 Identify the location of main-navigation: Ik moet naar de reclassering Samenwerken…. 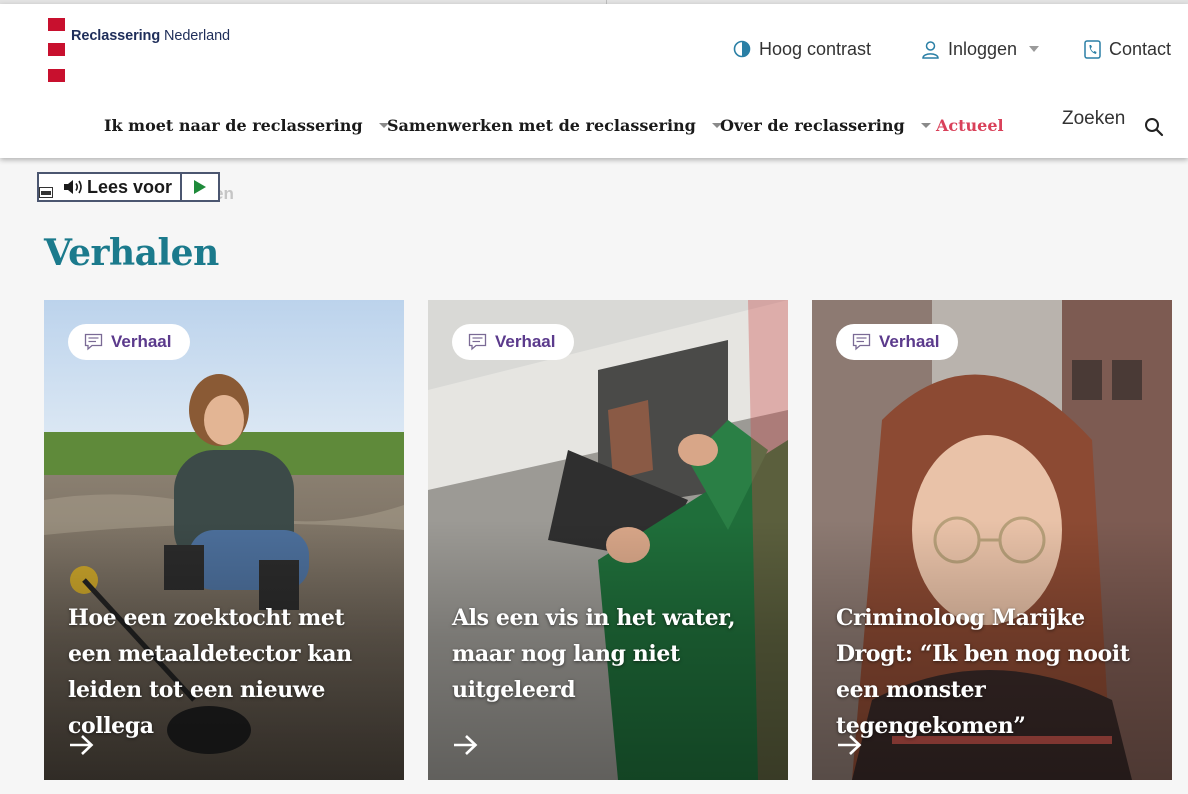
(594, 125).